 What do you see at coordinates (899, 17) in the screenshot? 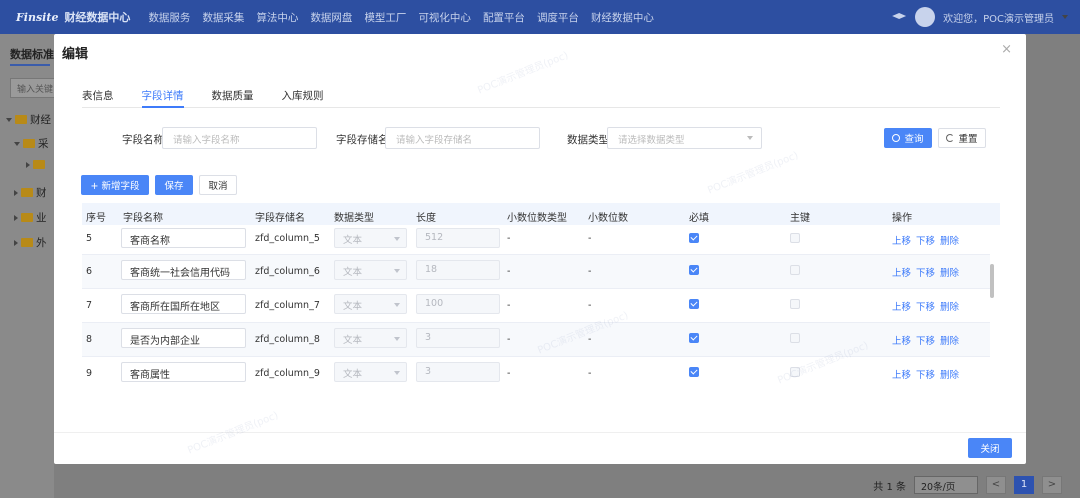
I see `graduation-cap-icon` at bounding box center [899, 17].